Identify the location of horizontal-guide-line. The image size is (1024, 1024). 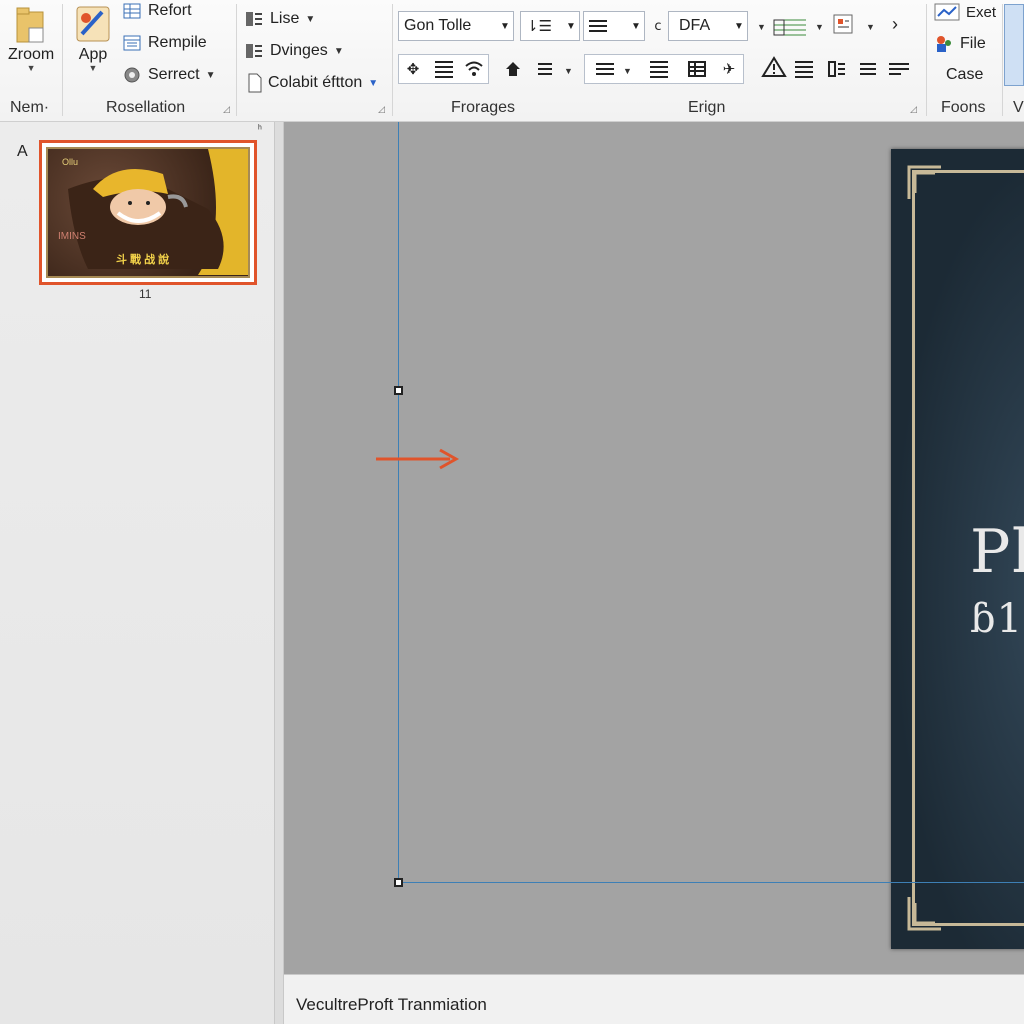
(711, 882).